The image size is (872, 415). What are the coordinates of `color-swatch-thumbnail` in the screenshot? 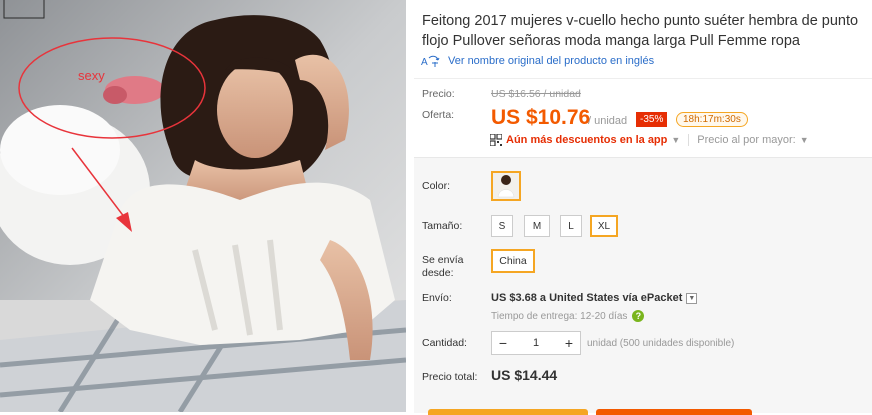 It's located at (506, 186).